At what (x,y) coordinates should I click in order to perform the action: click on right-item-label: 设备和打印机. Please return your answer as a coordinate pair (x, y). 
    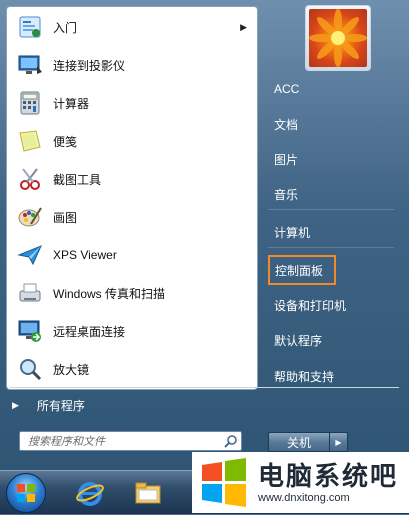
    Looking at the image, I should click on (310, 305).